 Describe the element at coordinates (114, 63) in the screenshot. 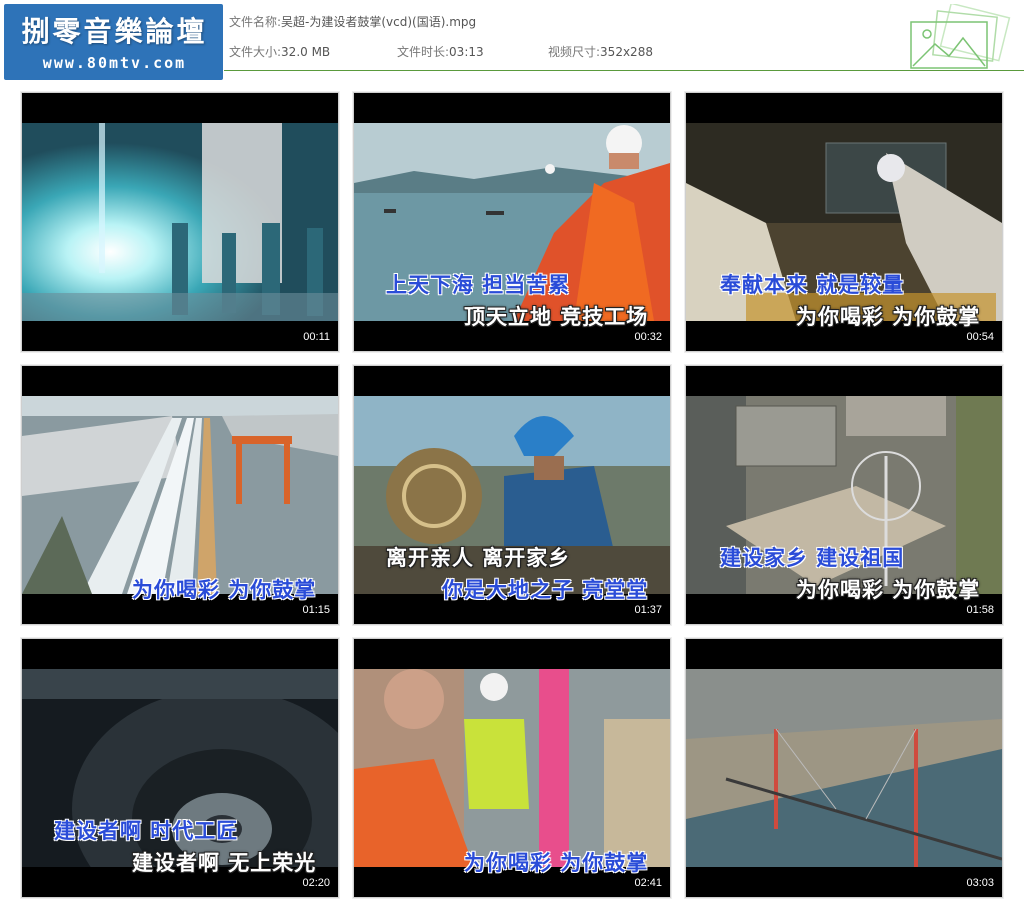

I see `logo-url: www.80mtv.com` at that location.